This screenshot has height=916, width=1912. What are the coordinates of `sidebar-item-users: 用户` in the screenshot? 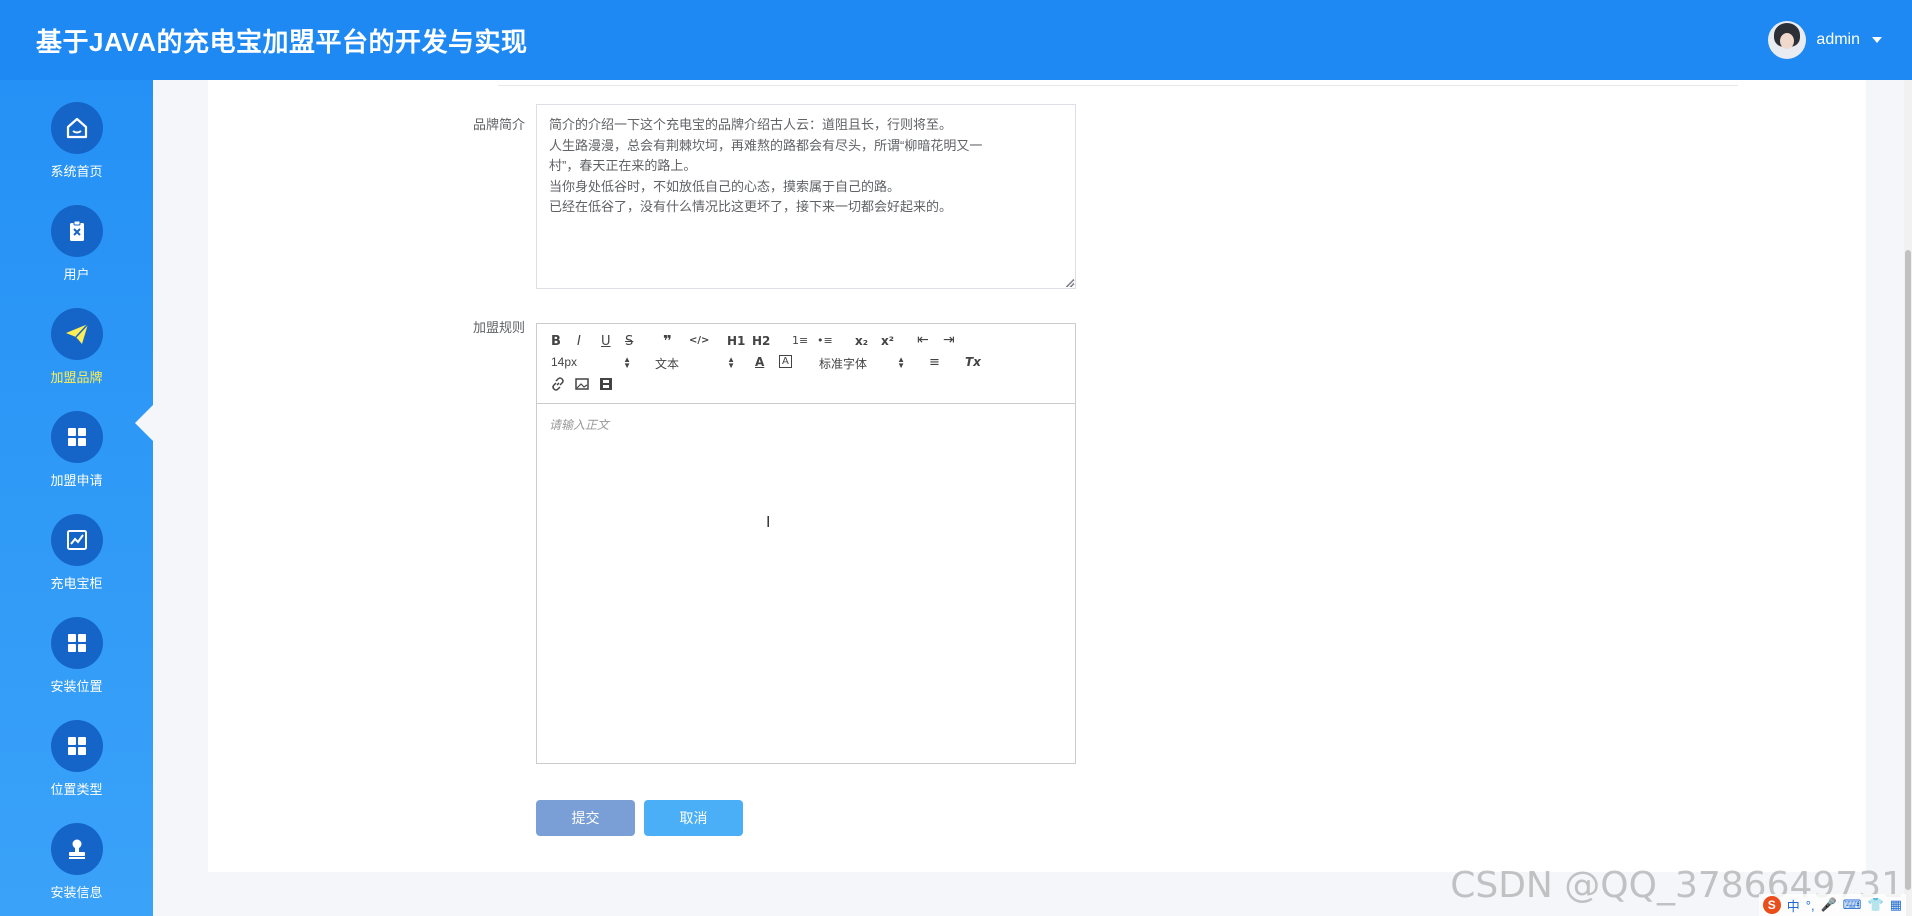 It's located at (76, 255).